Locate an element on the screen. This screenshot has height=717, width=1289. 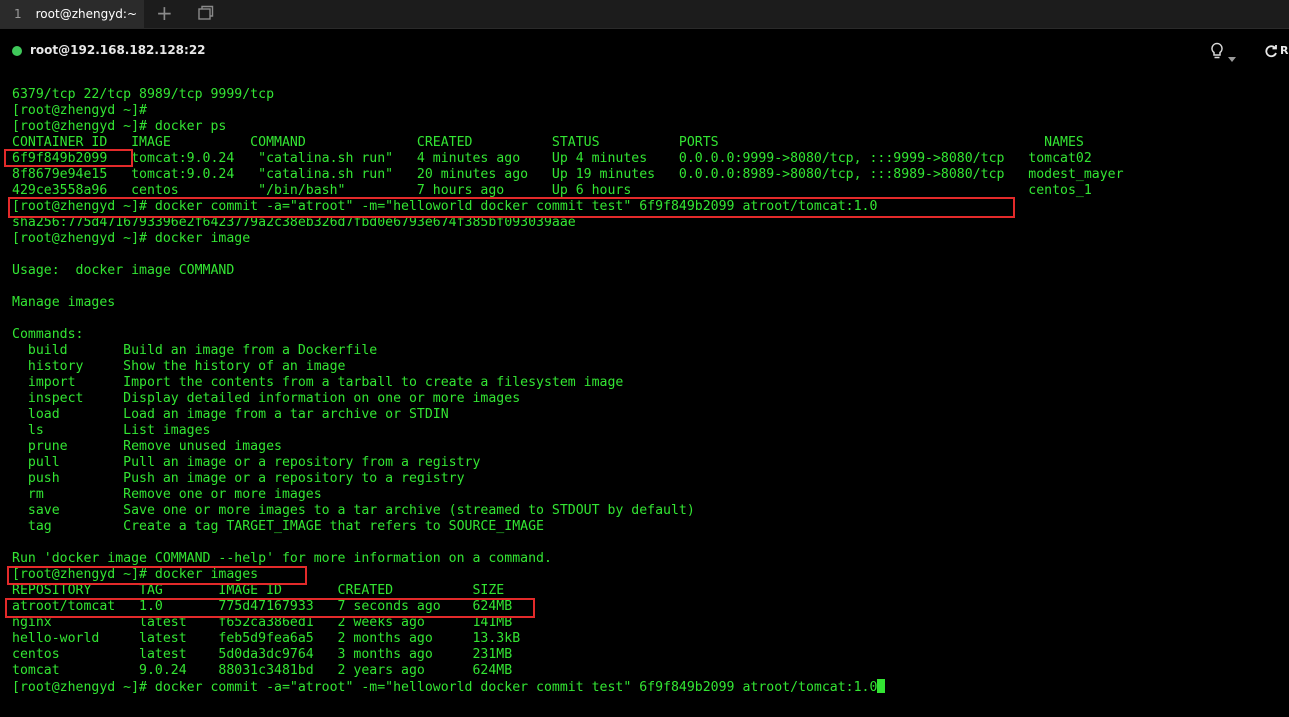
terminal-line: prune Remove unused images is located at coordinates (147, 446).